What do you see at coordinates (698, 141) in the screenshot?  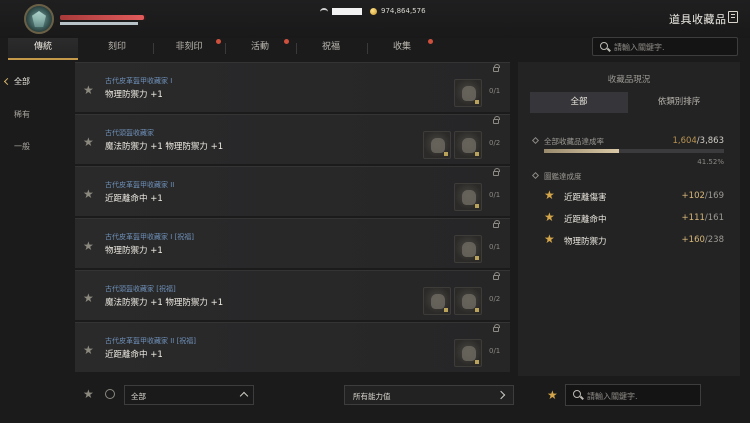 I see `completion-rate: 1,604/3,863` at bounding box center [698, 141].